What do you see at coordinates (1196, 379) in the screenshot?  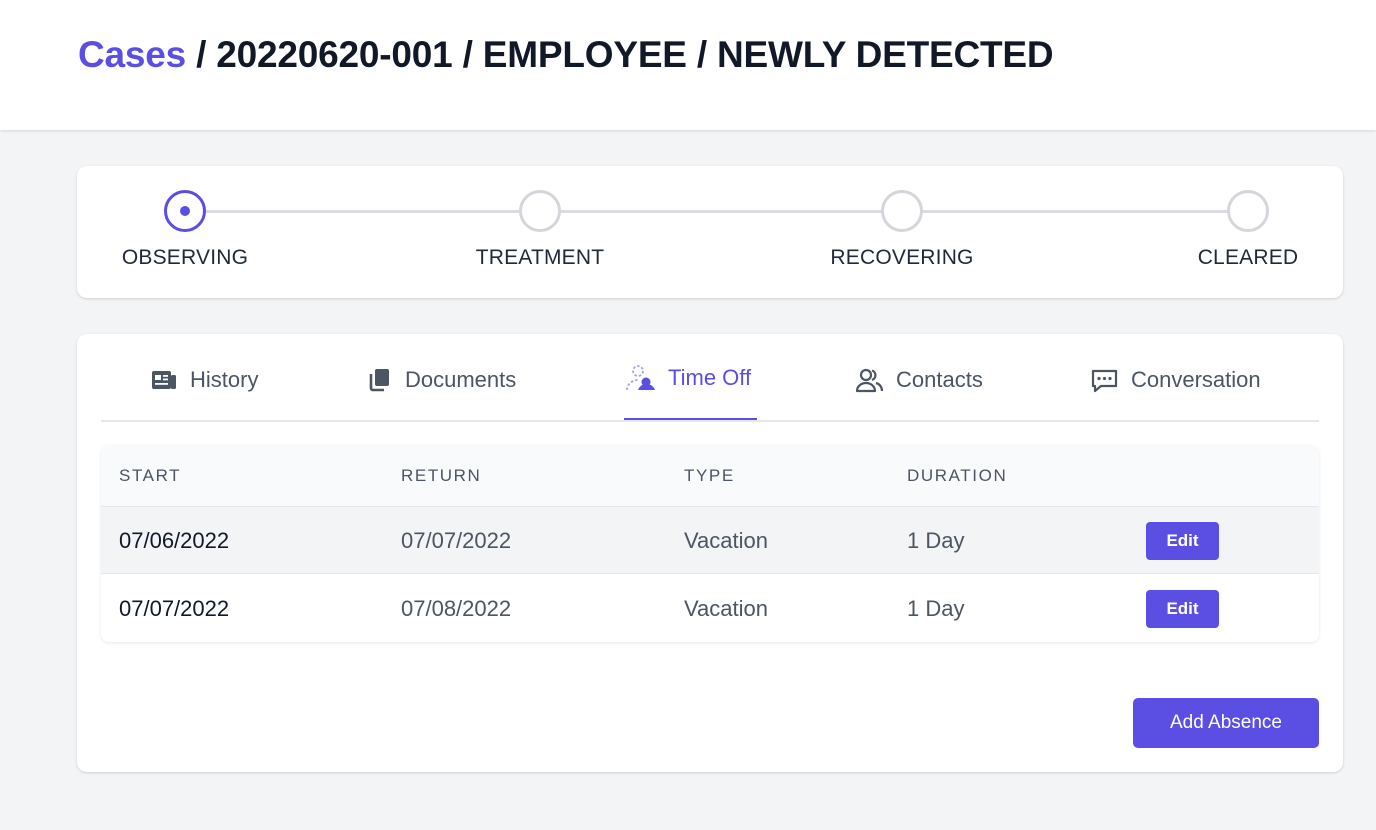 I see `tab-conversation-label: Conversation` at bounding box center [1196, 379].